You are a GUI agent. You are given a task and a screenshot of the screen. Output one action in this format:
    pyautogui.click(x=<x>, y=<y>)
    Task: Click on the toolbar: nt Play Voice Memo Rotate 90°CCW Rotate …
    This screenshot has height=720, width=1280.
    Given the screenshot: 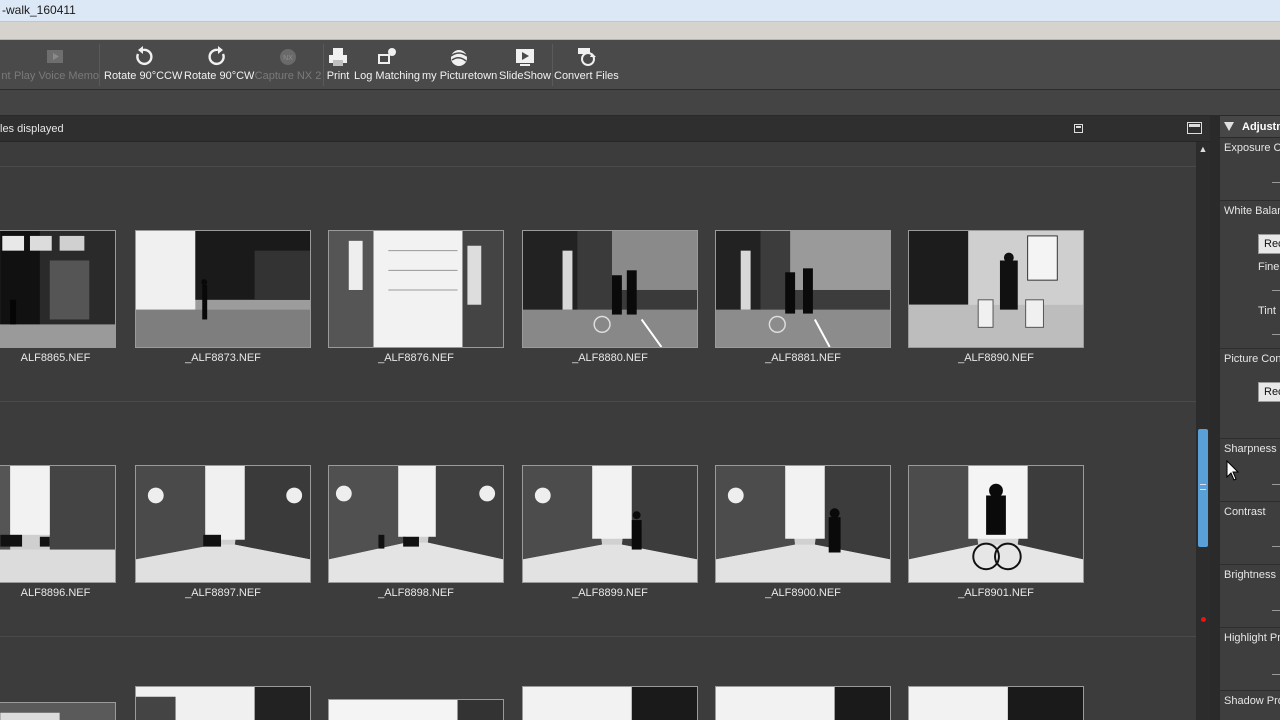 What is the action you would take?
    pyautogui.click(x=640, y=65)
    